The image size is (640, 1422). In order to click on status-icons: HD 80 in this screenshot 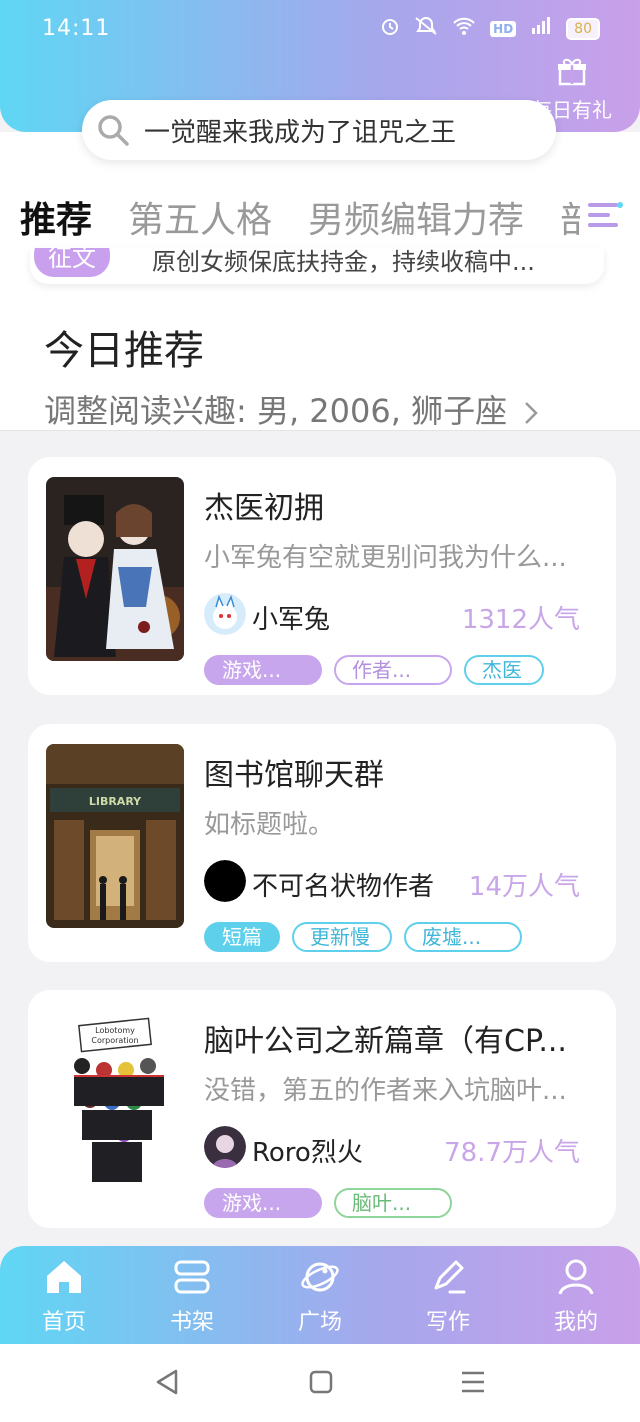, I will do `click(490, 28)`.